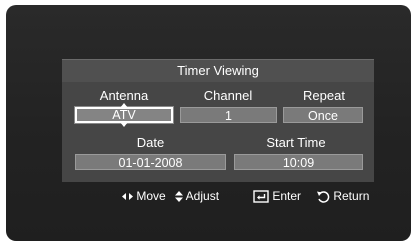 This screenshot has height=246, width=417. I want to click on up-down-arrows-icon, so click(180, 196).